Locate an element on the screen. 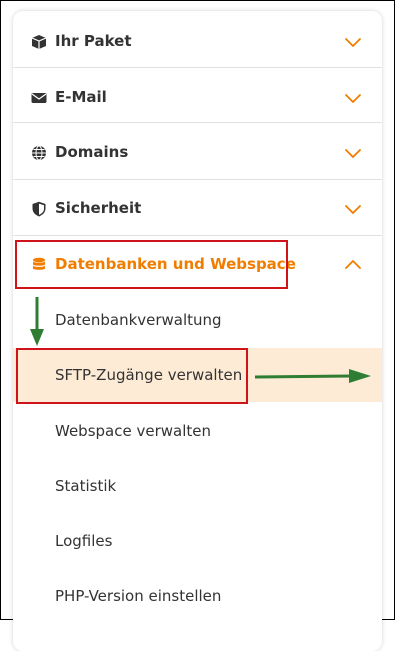 The image size is (395, 651). database-icon is located at coordinates (39, 263).